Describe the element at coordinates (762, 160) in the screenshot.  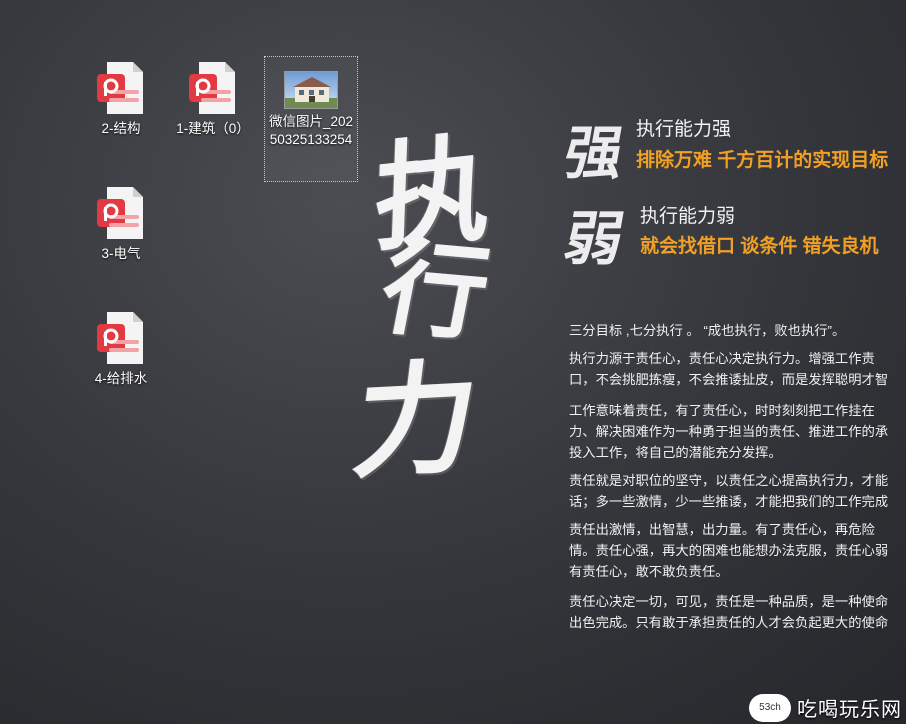
I see `strong-subtitle: 排除万难 千方百计的实现目标` at that location.